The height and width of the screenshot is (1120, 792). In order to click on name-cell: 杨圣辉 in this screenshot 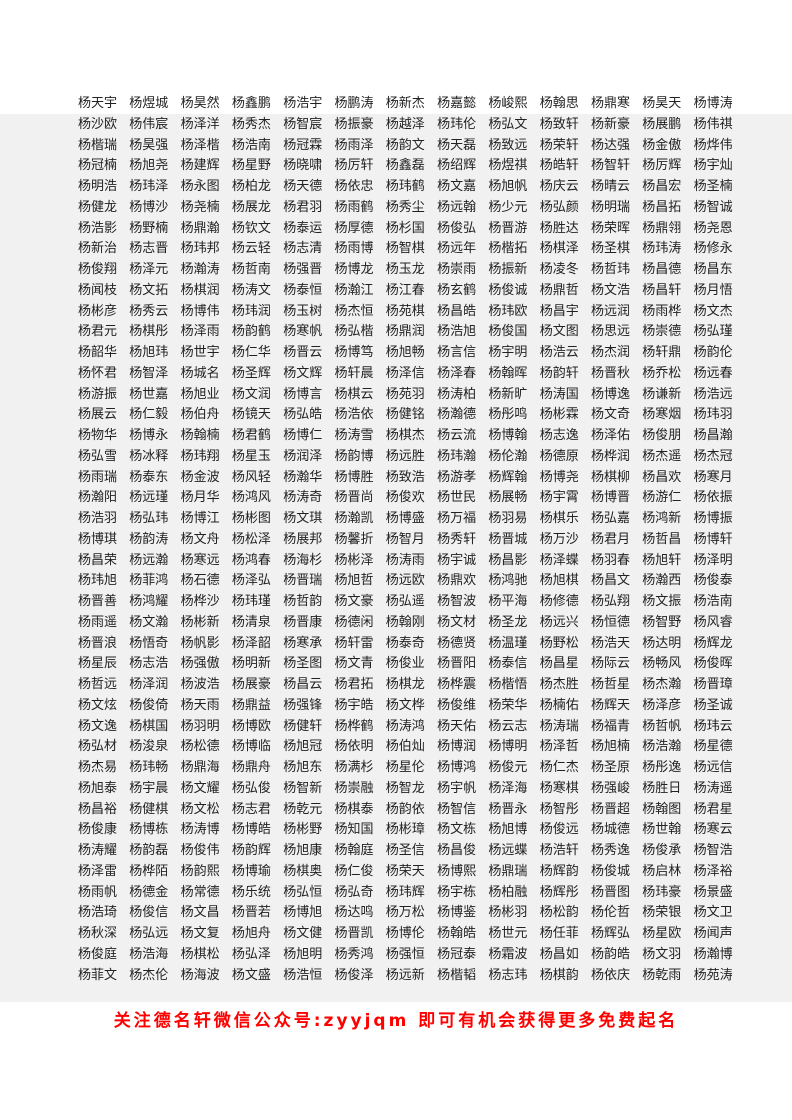, I will do `click(251, 373)`.